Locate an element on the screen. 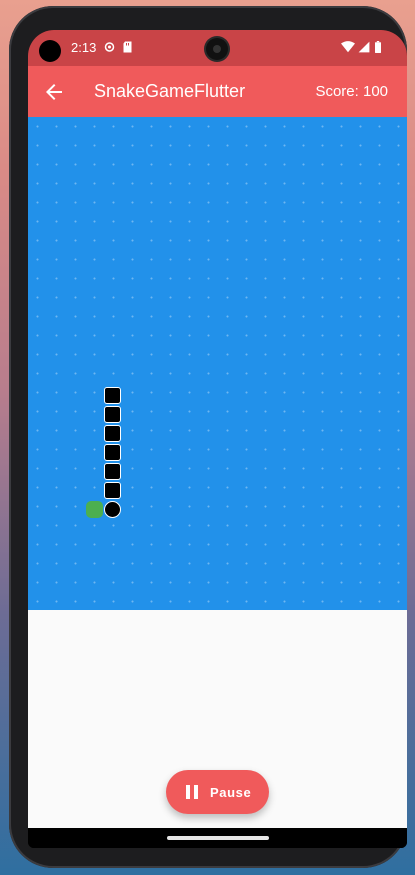  signal-icon is located at coordinates (364, 47).